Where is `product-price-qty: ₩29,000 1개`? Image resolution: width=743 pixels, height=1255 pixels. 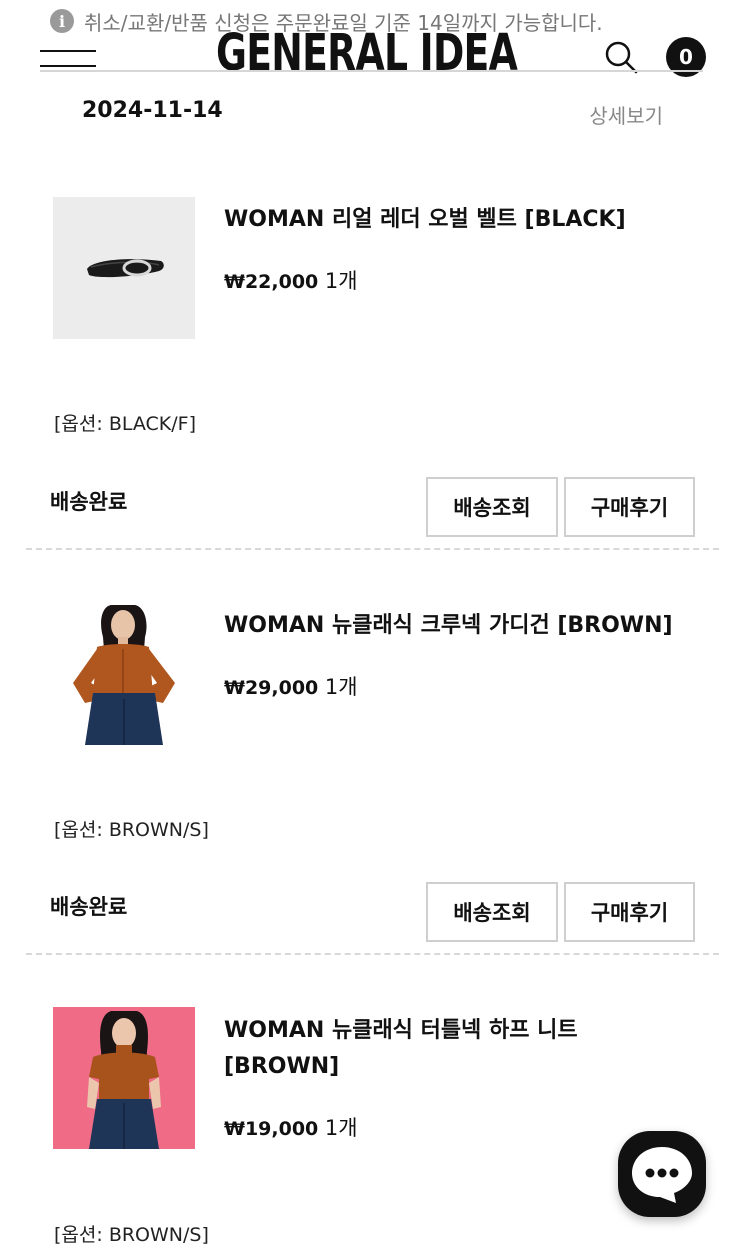
product-price-qty: ₩29,000 1개 is located at coordinates (291, 686).